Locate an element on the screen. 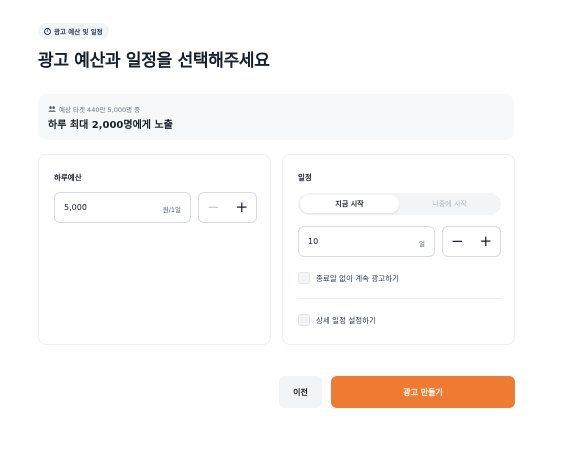 The width and height of the screenshot is (580, 466). days-unit: 일 is located at coordinates (422, 244).